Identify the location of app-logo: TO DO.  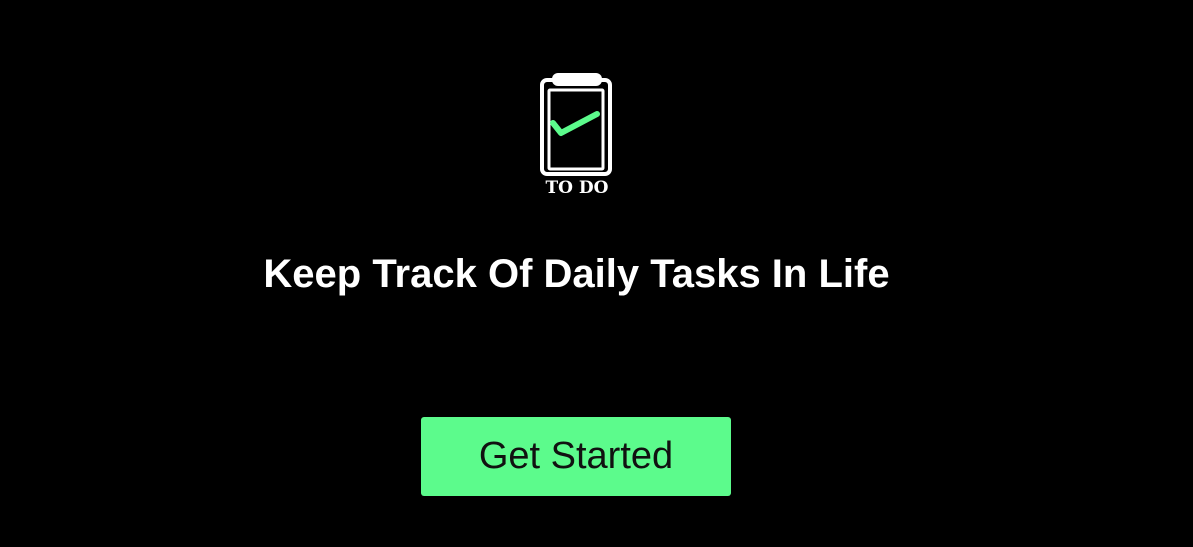
(577, 136).